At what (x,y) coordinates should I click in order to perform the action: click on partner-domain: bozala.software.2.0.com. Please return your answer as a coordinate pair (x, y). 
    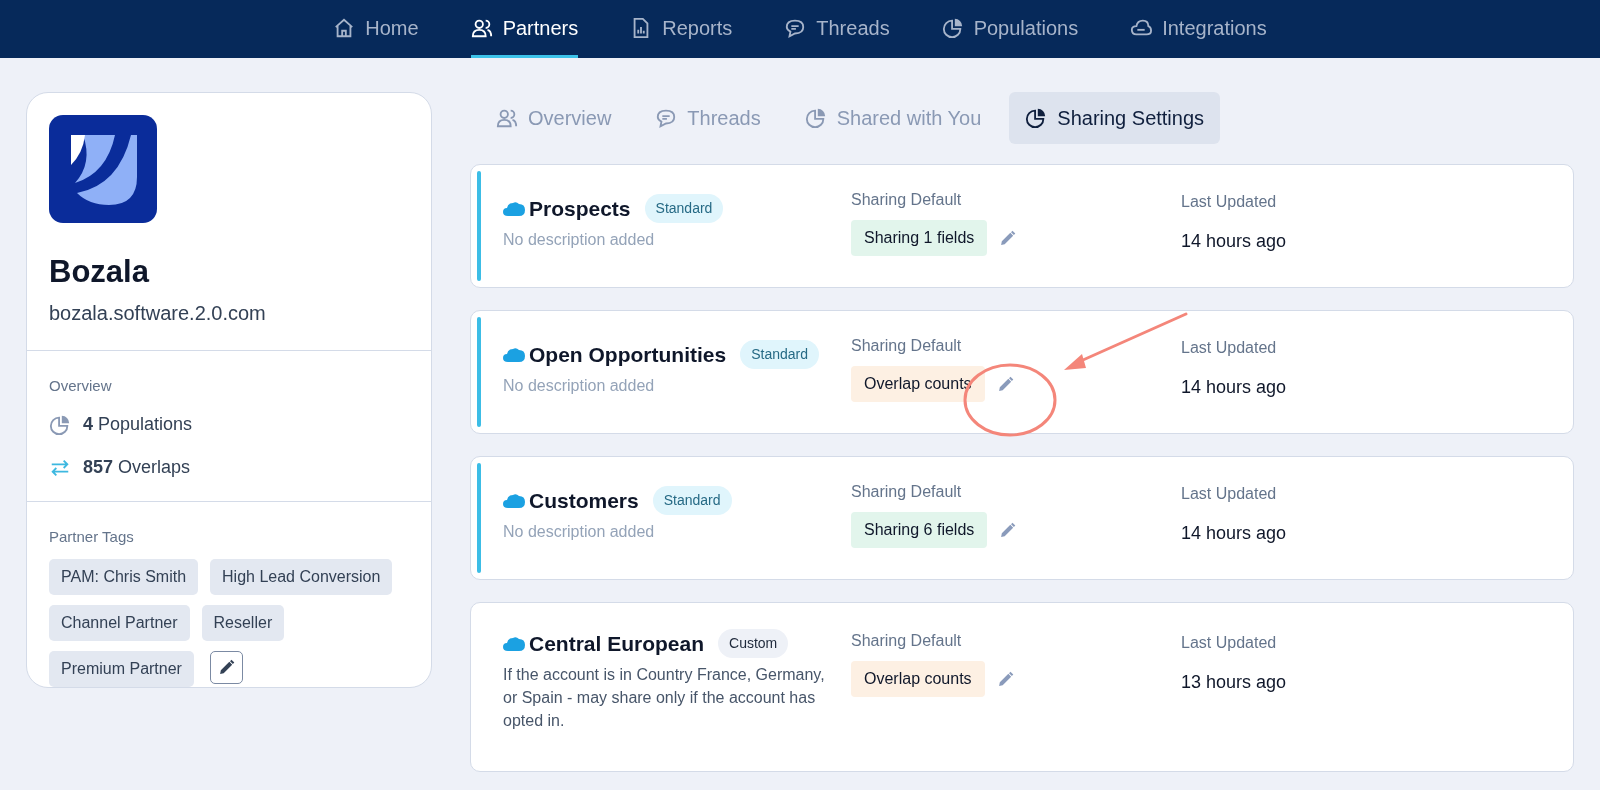
    Looking at the image, I should click on (158, 313).